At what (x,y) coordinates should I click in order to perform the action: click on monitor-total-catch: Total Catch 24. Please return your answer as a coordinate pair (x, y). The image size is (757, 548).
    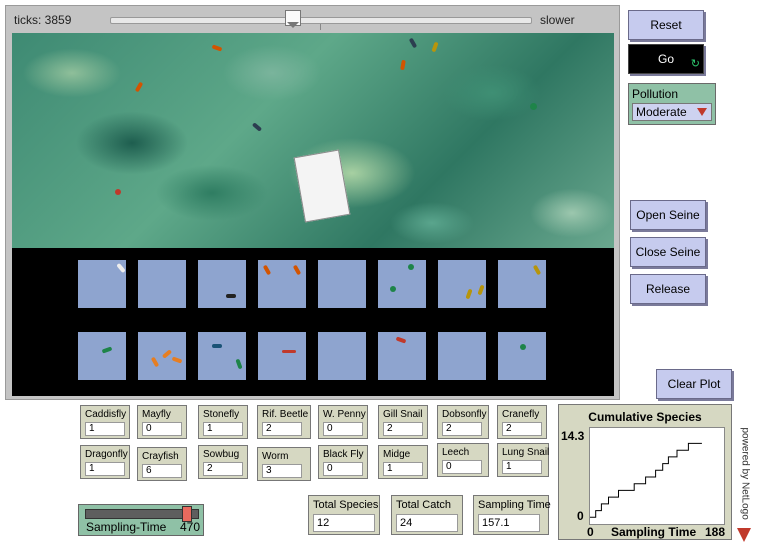
    Looking at the image, I should click on (427, 515).